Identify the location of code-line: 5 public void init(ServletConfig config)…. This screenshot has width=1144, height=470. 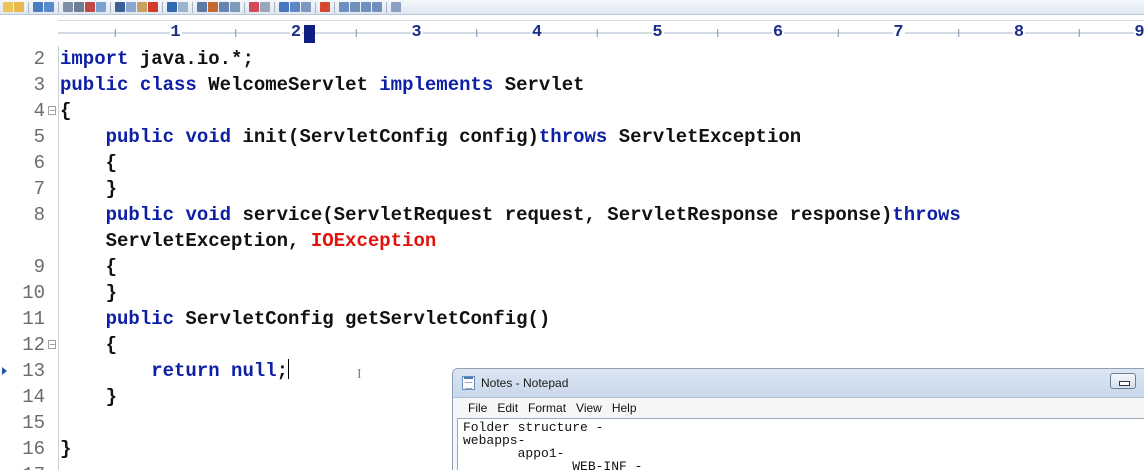
(572, 137).